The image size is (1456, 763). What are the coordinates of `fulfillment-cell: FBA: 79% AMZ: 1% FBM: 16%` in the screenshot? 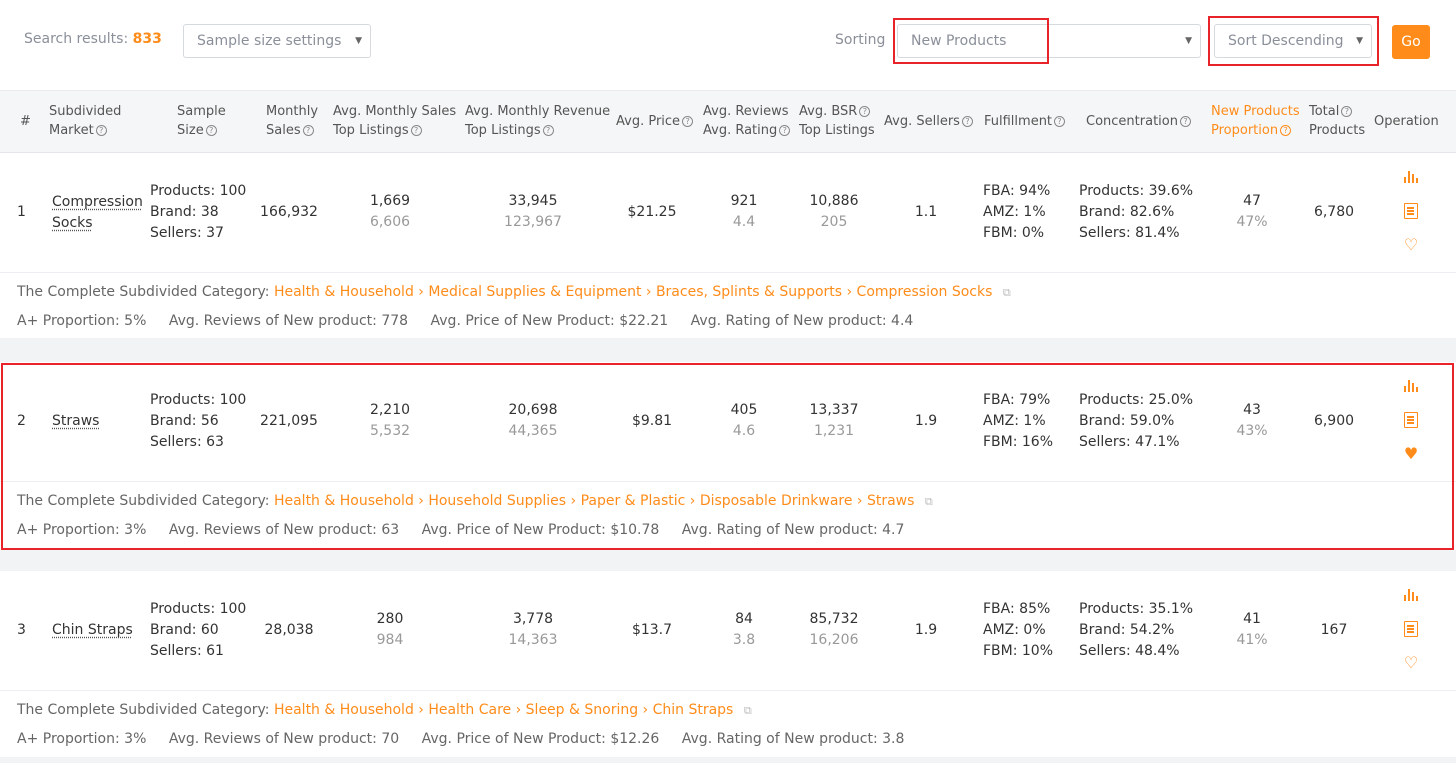 It's located at (1018, 421).